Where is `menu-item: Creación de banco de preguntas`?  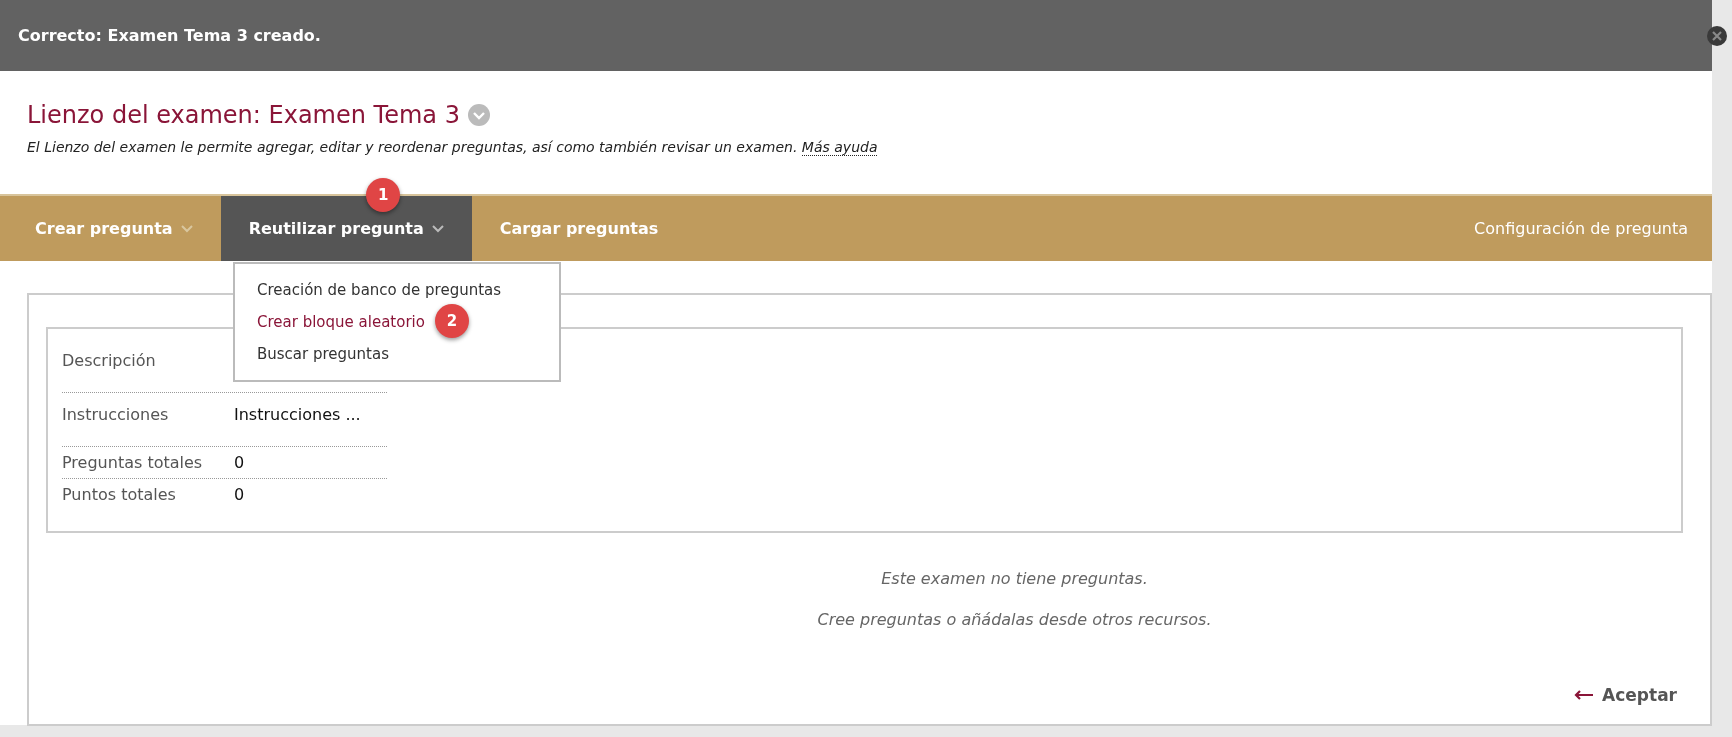 menu-item: Creación de banco de preguntas is located at coordinates (379, 290).